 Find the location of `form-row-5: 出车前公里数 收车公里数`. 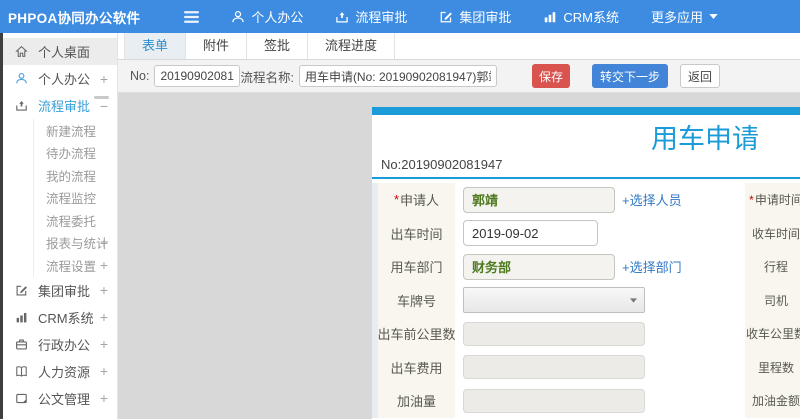

form-row-5: 出车前公里数 收车公里数 is located at coordinates (586, 334).